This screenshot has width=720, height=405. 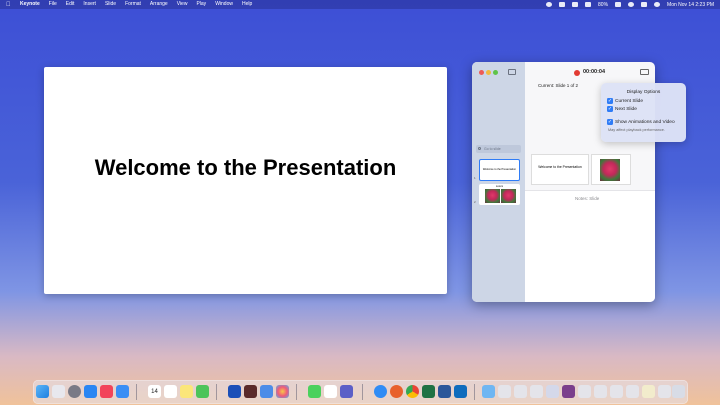 What do you see at coordinates (346, 391) in the screenshot?
I see `teams-icon` at bounding box center [346, 391].